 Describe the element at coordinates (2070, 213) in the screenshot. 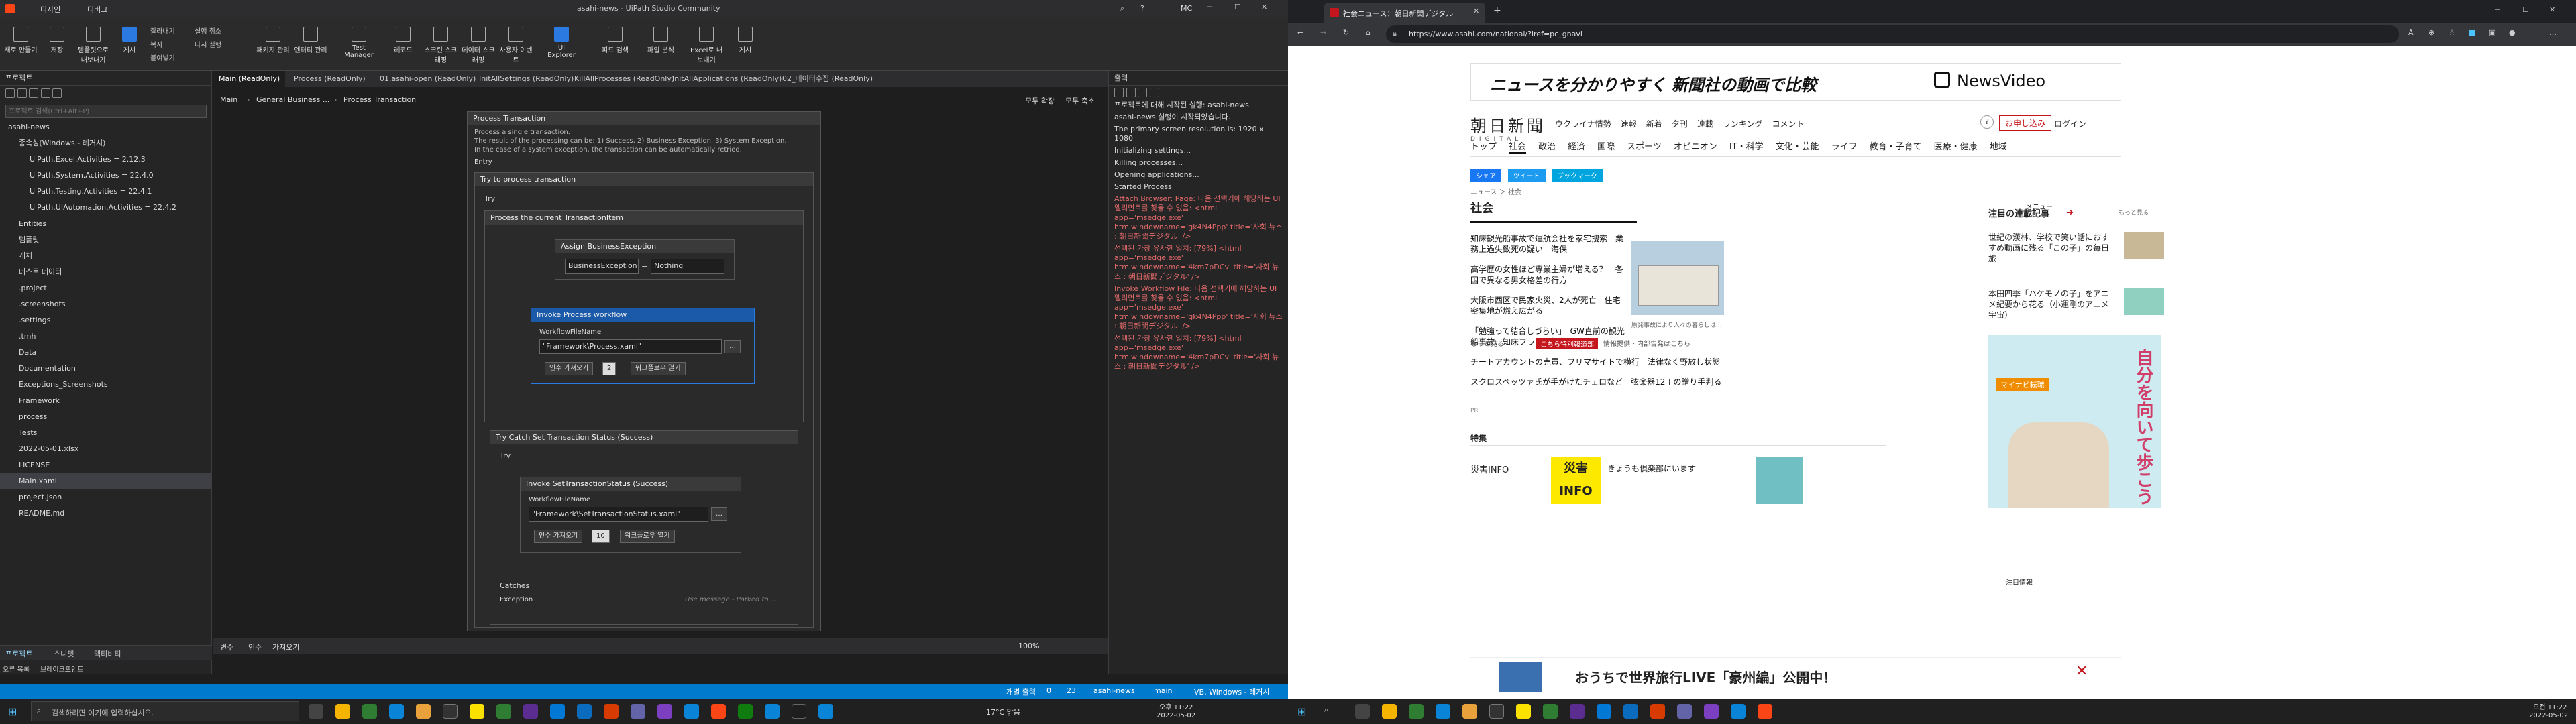

I see `right-title-arrow-icon: ➜` at that location.